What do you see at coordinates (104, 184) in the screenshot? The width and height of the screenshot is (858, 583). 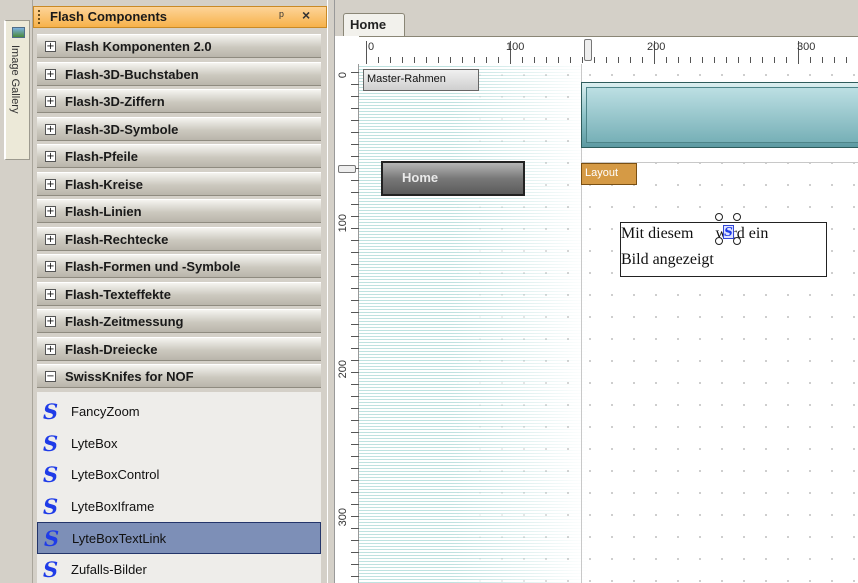 I see `group-label: Flash-Kreise` at bounding box center [104, 184].